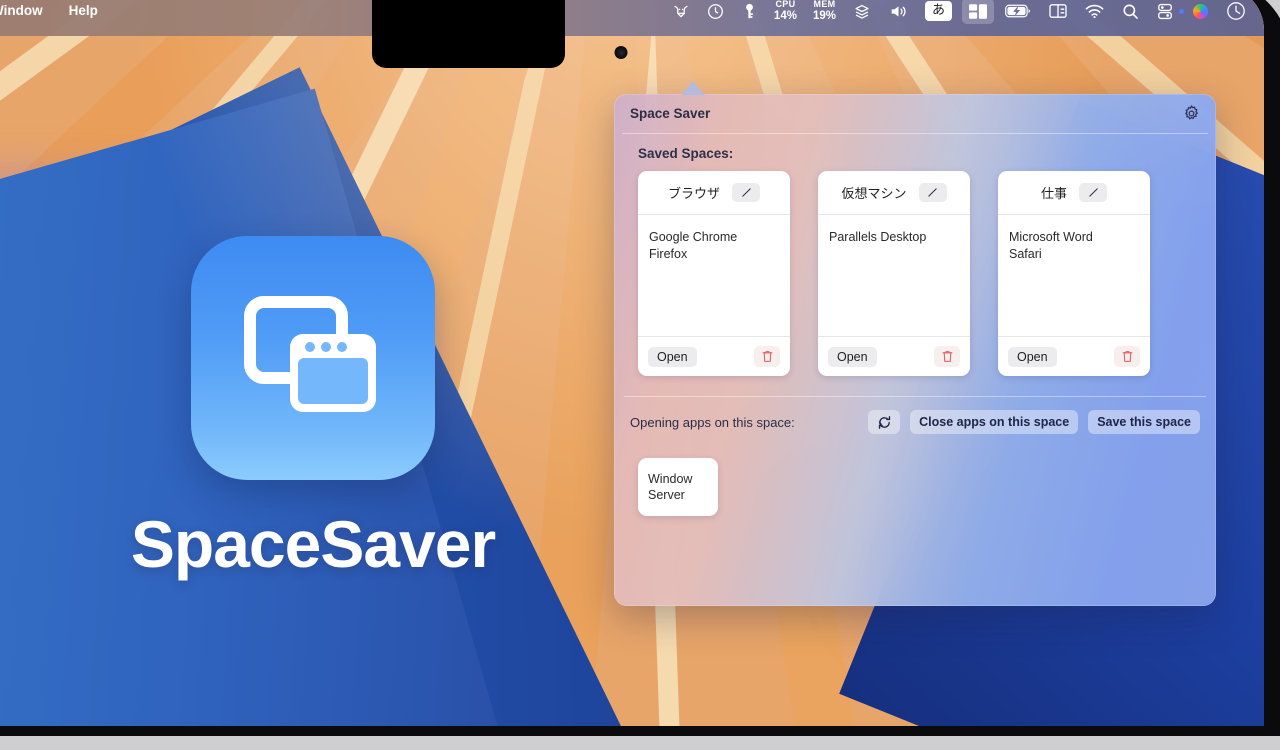 This screenshot has height=750, width=1280. I want to click on space-card-header: 仕事, so click(1074, 193).